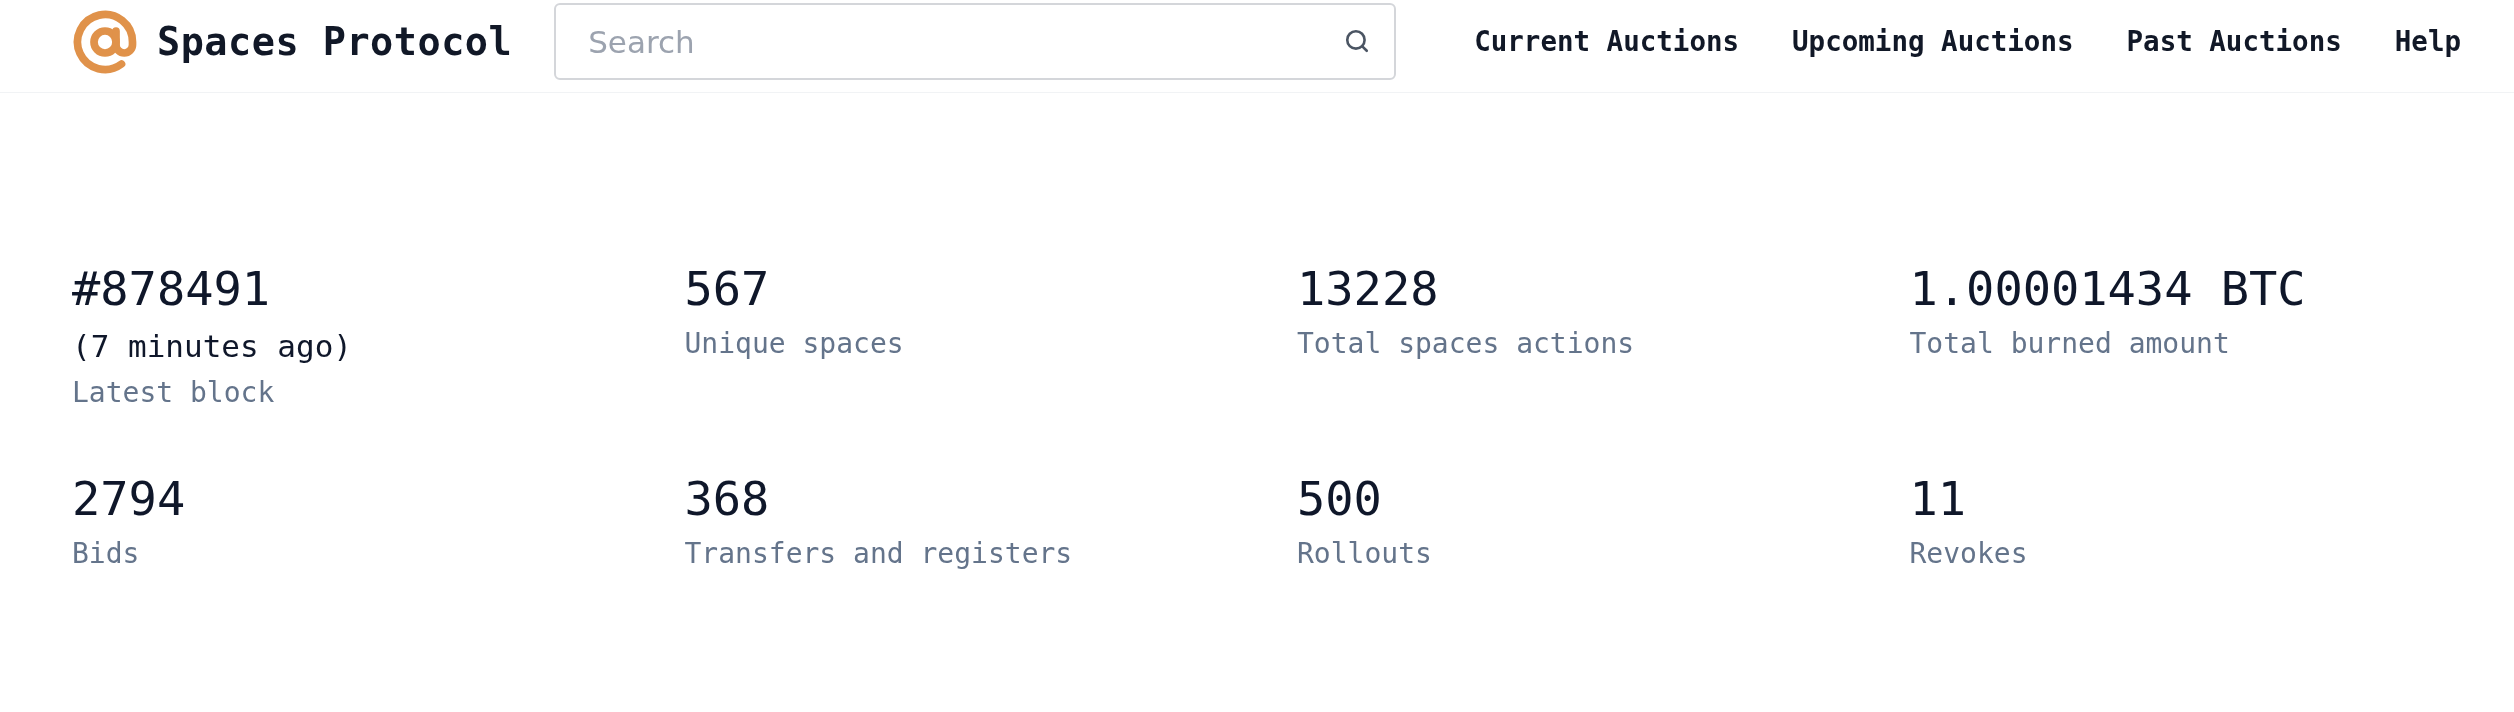  Describe the element at coordinates (212, 346) in the screenshot. I see `block-age-text: (7 minutes ago)` at that location.